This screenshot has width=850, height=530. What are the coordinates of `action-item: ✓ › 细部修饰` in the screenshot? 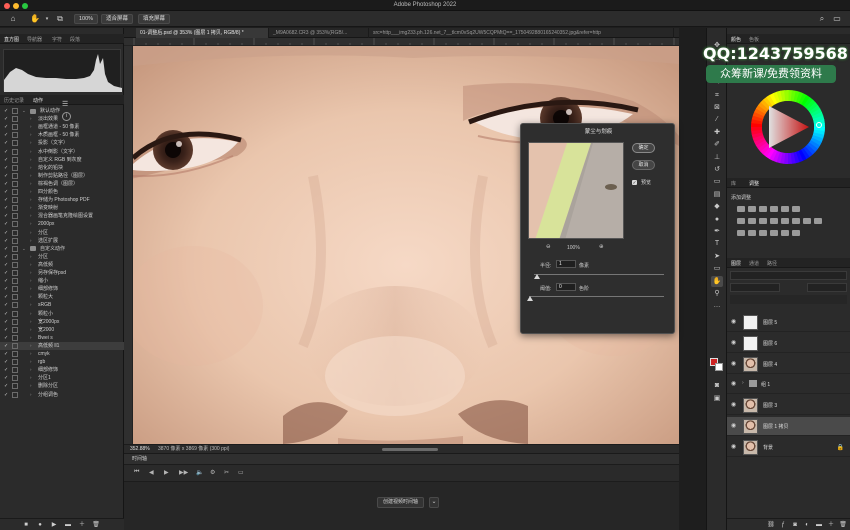 It's located at (62, 289).